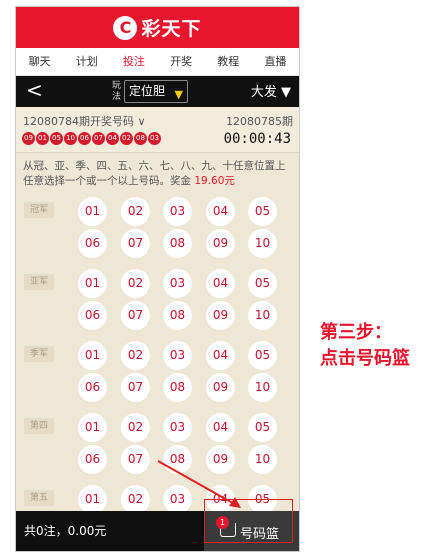 The image size is (444, 557). I want to click on step-annotation: 第三步： 点击号码篮, so click(365, 346).